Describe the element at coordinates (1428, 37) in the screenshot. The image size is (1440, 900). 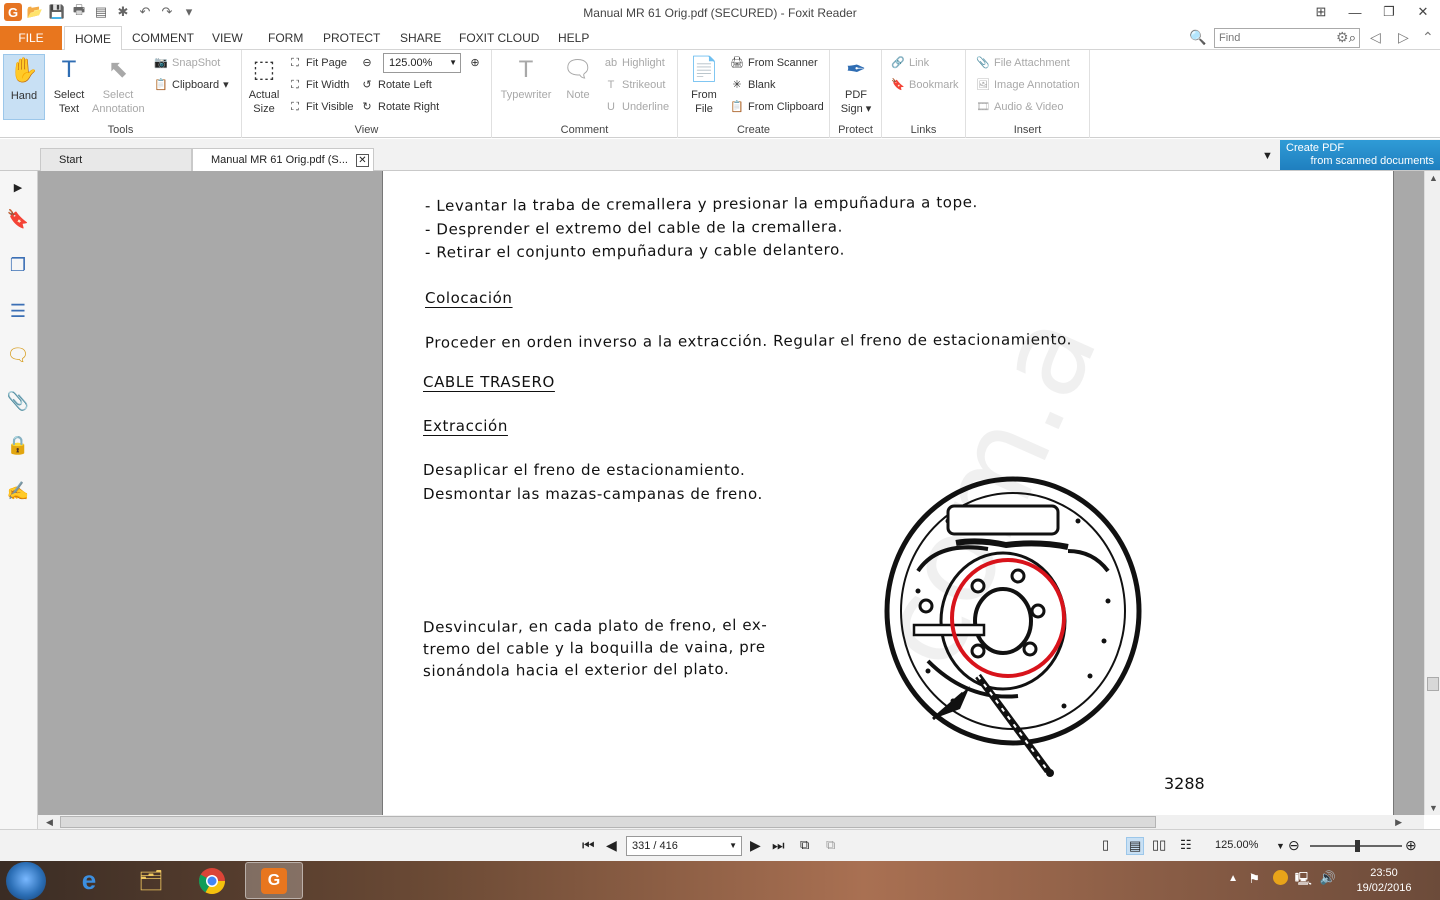
I see `collapse-ribbon-icon: ⌃` at that location.